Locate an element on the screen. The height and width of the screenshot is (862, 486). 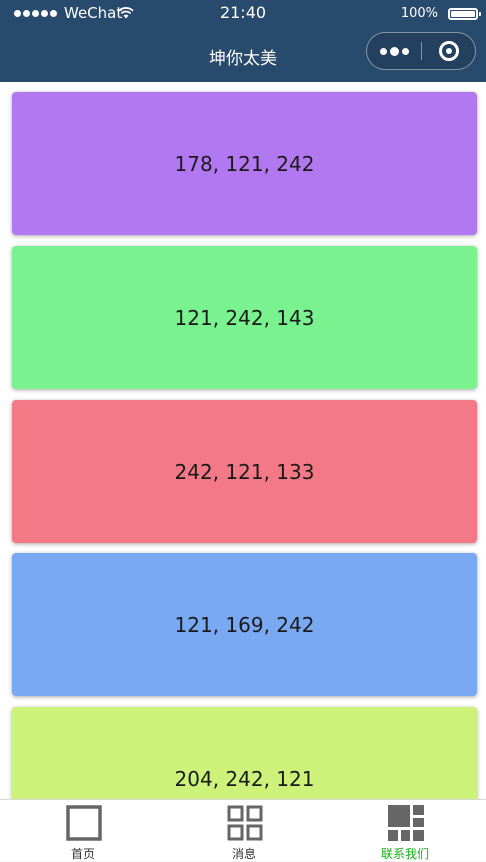
tab-label: 联系我们 is located at coordinates (404, 854).